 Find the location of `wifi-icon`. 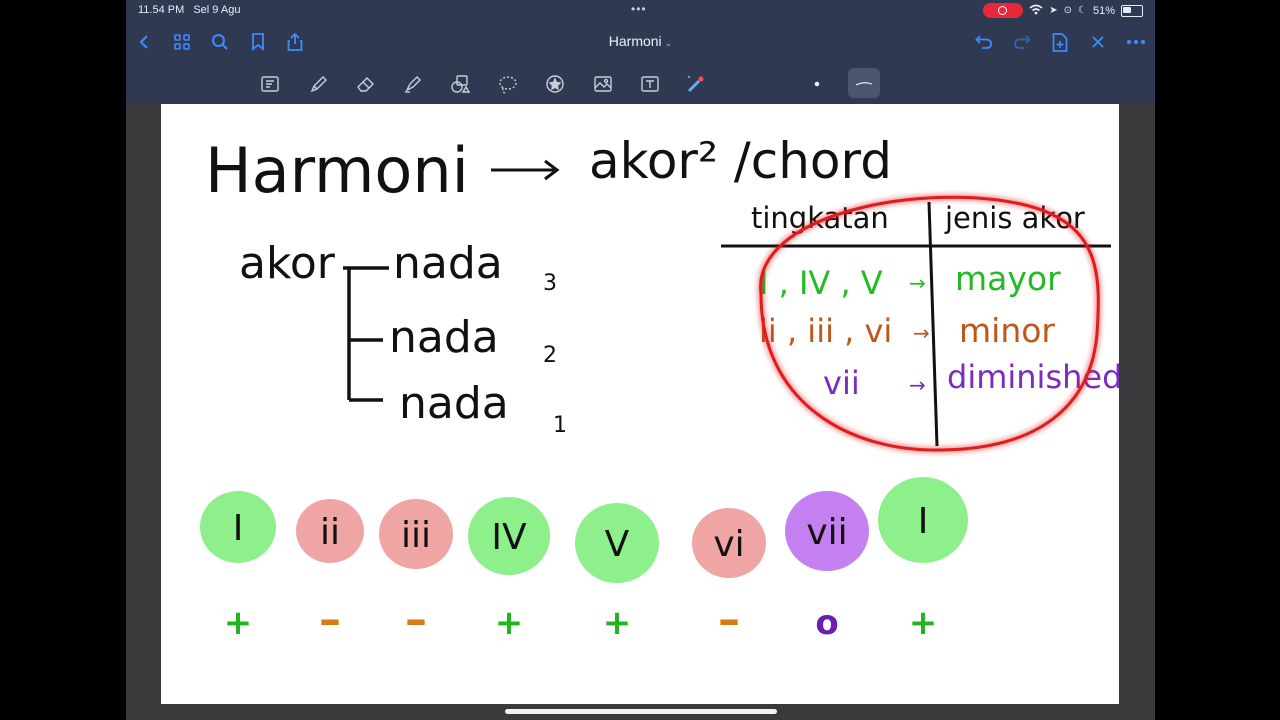

wifi-icon is located at coordinates (1036, 11).